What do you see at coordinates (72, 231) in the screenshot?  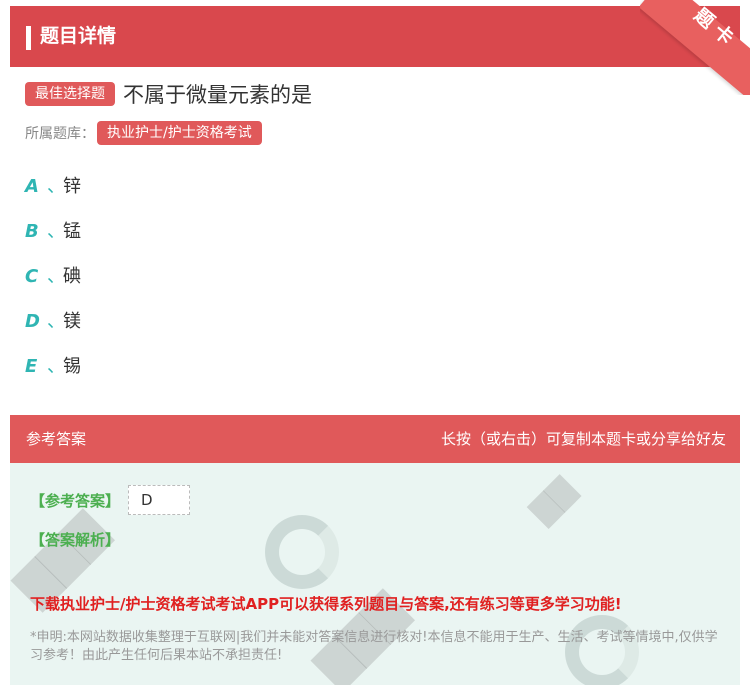 I see `option-text: 锰` at bounding box center [72, 231].